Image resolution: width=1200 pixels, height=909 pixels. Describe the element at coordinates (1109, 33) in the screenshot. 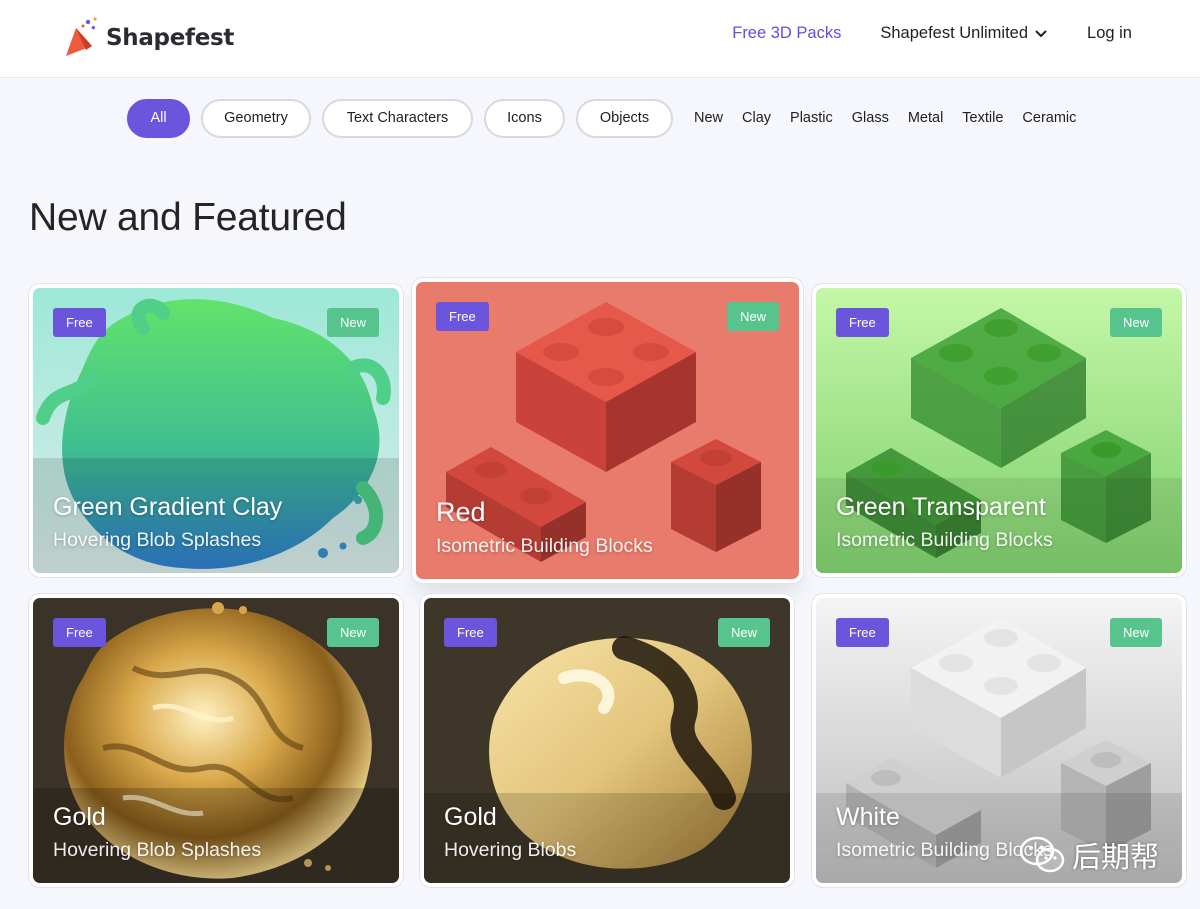

I see `login-link: Log in` at that location.